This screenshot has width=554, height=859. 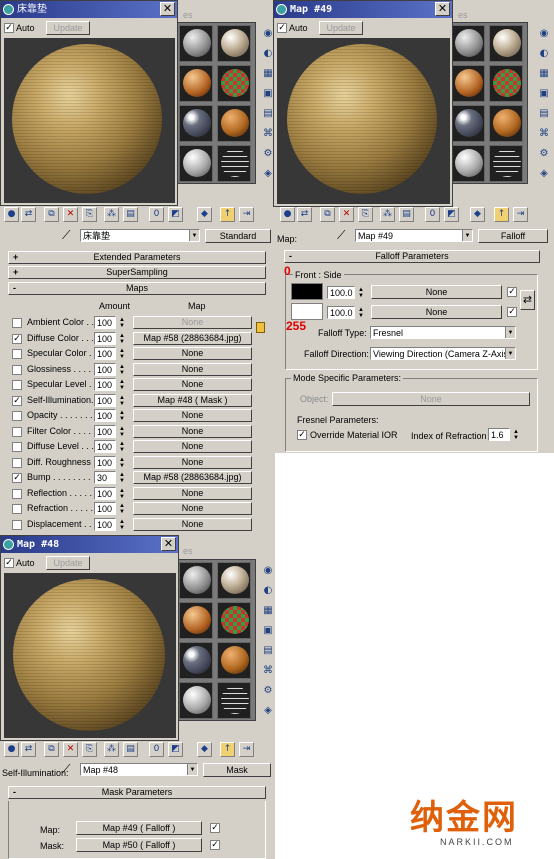 I want to click on map-amount-field: 30, so click(x=105, y=477).